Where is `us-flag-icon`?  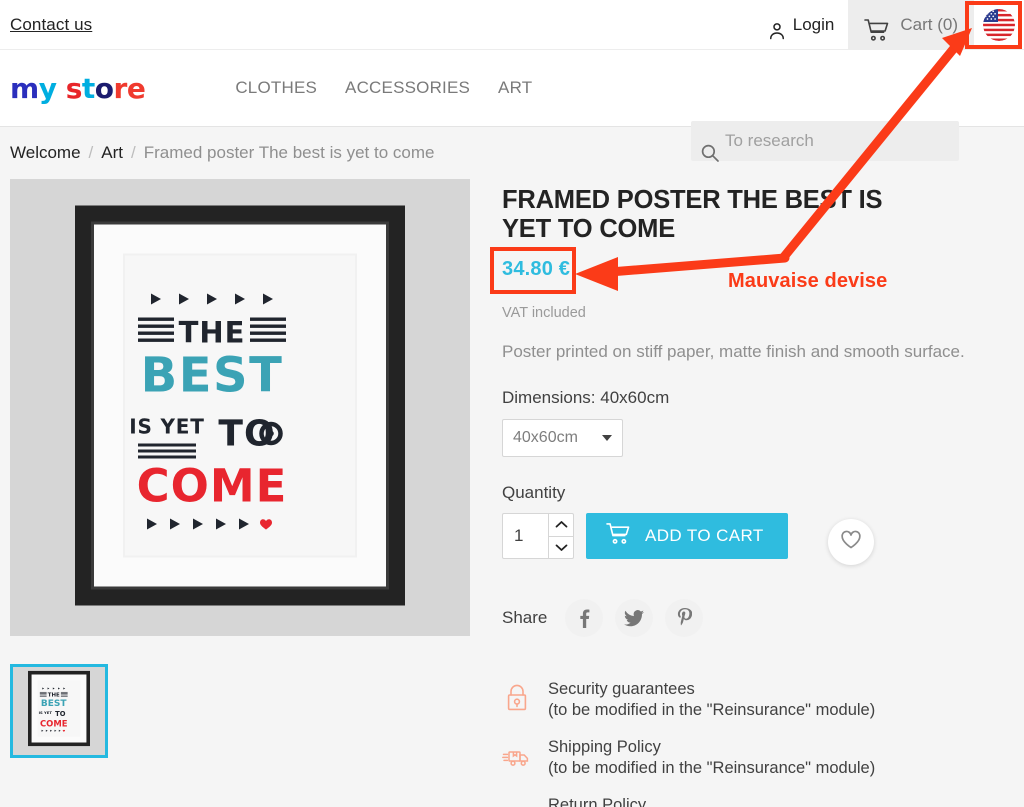 us-flag-icon is located at coordinates (999, 24).